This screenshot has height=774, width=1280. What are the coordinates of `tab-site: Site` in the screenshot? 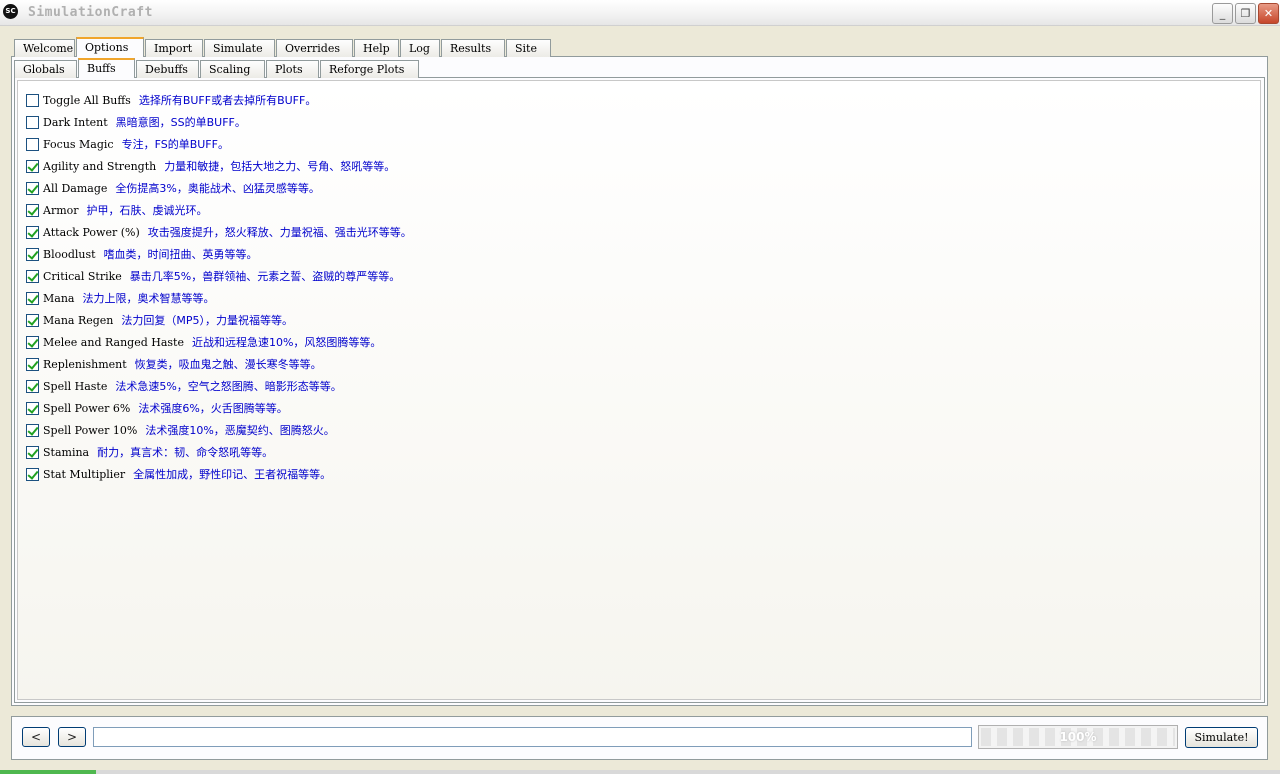 It's located at (528, 48).